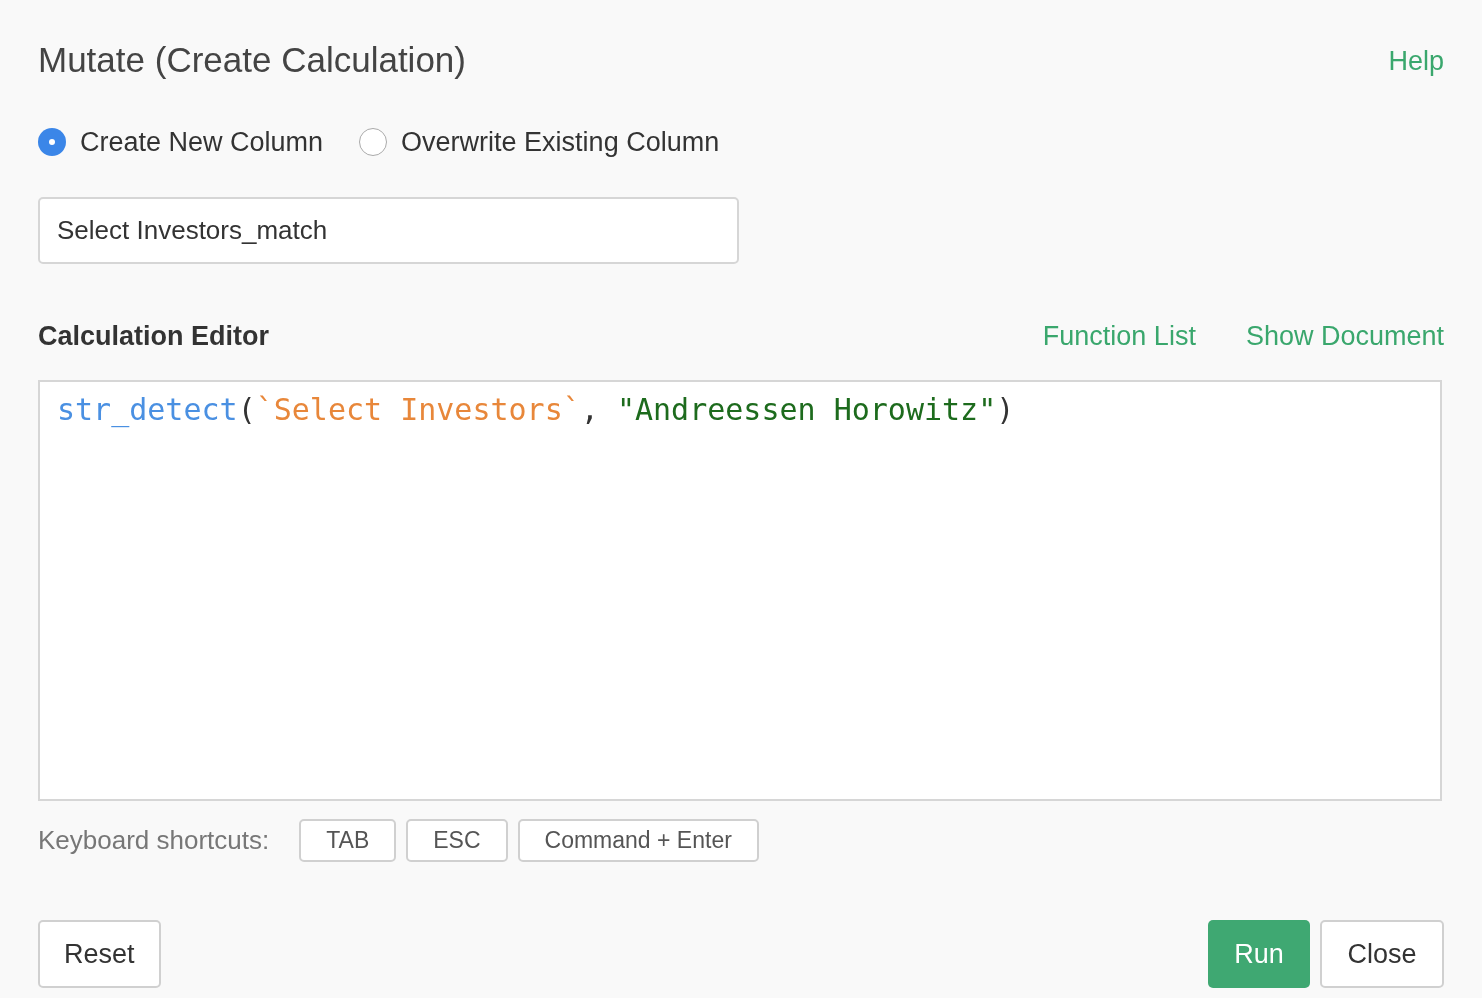 The width and height of the screenshot is (1482, 998). What do you see at coordinates (536, 410) in the screenshot?
I see `code-line: str_detect(`Select Investors`, "Andreessen Horowitz")` at bounding box center [536, 410].